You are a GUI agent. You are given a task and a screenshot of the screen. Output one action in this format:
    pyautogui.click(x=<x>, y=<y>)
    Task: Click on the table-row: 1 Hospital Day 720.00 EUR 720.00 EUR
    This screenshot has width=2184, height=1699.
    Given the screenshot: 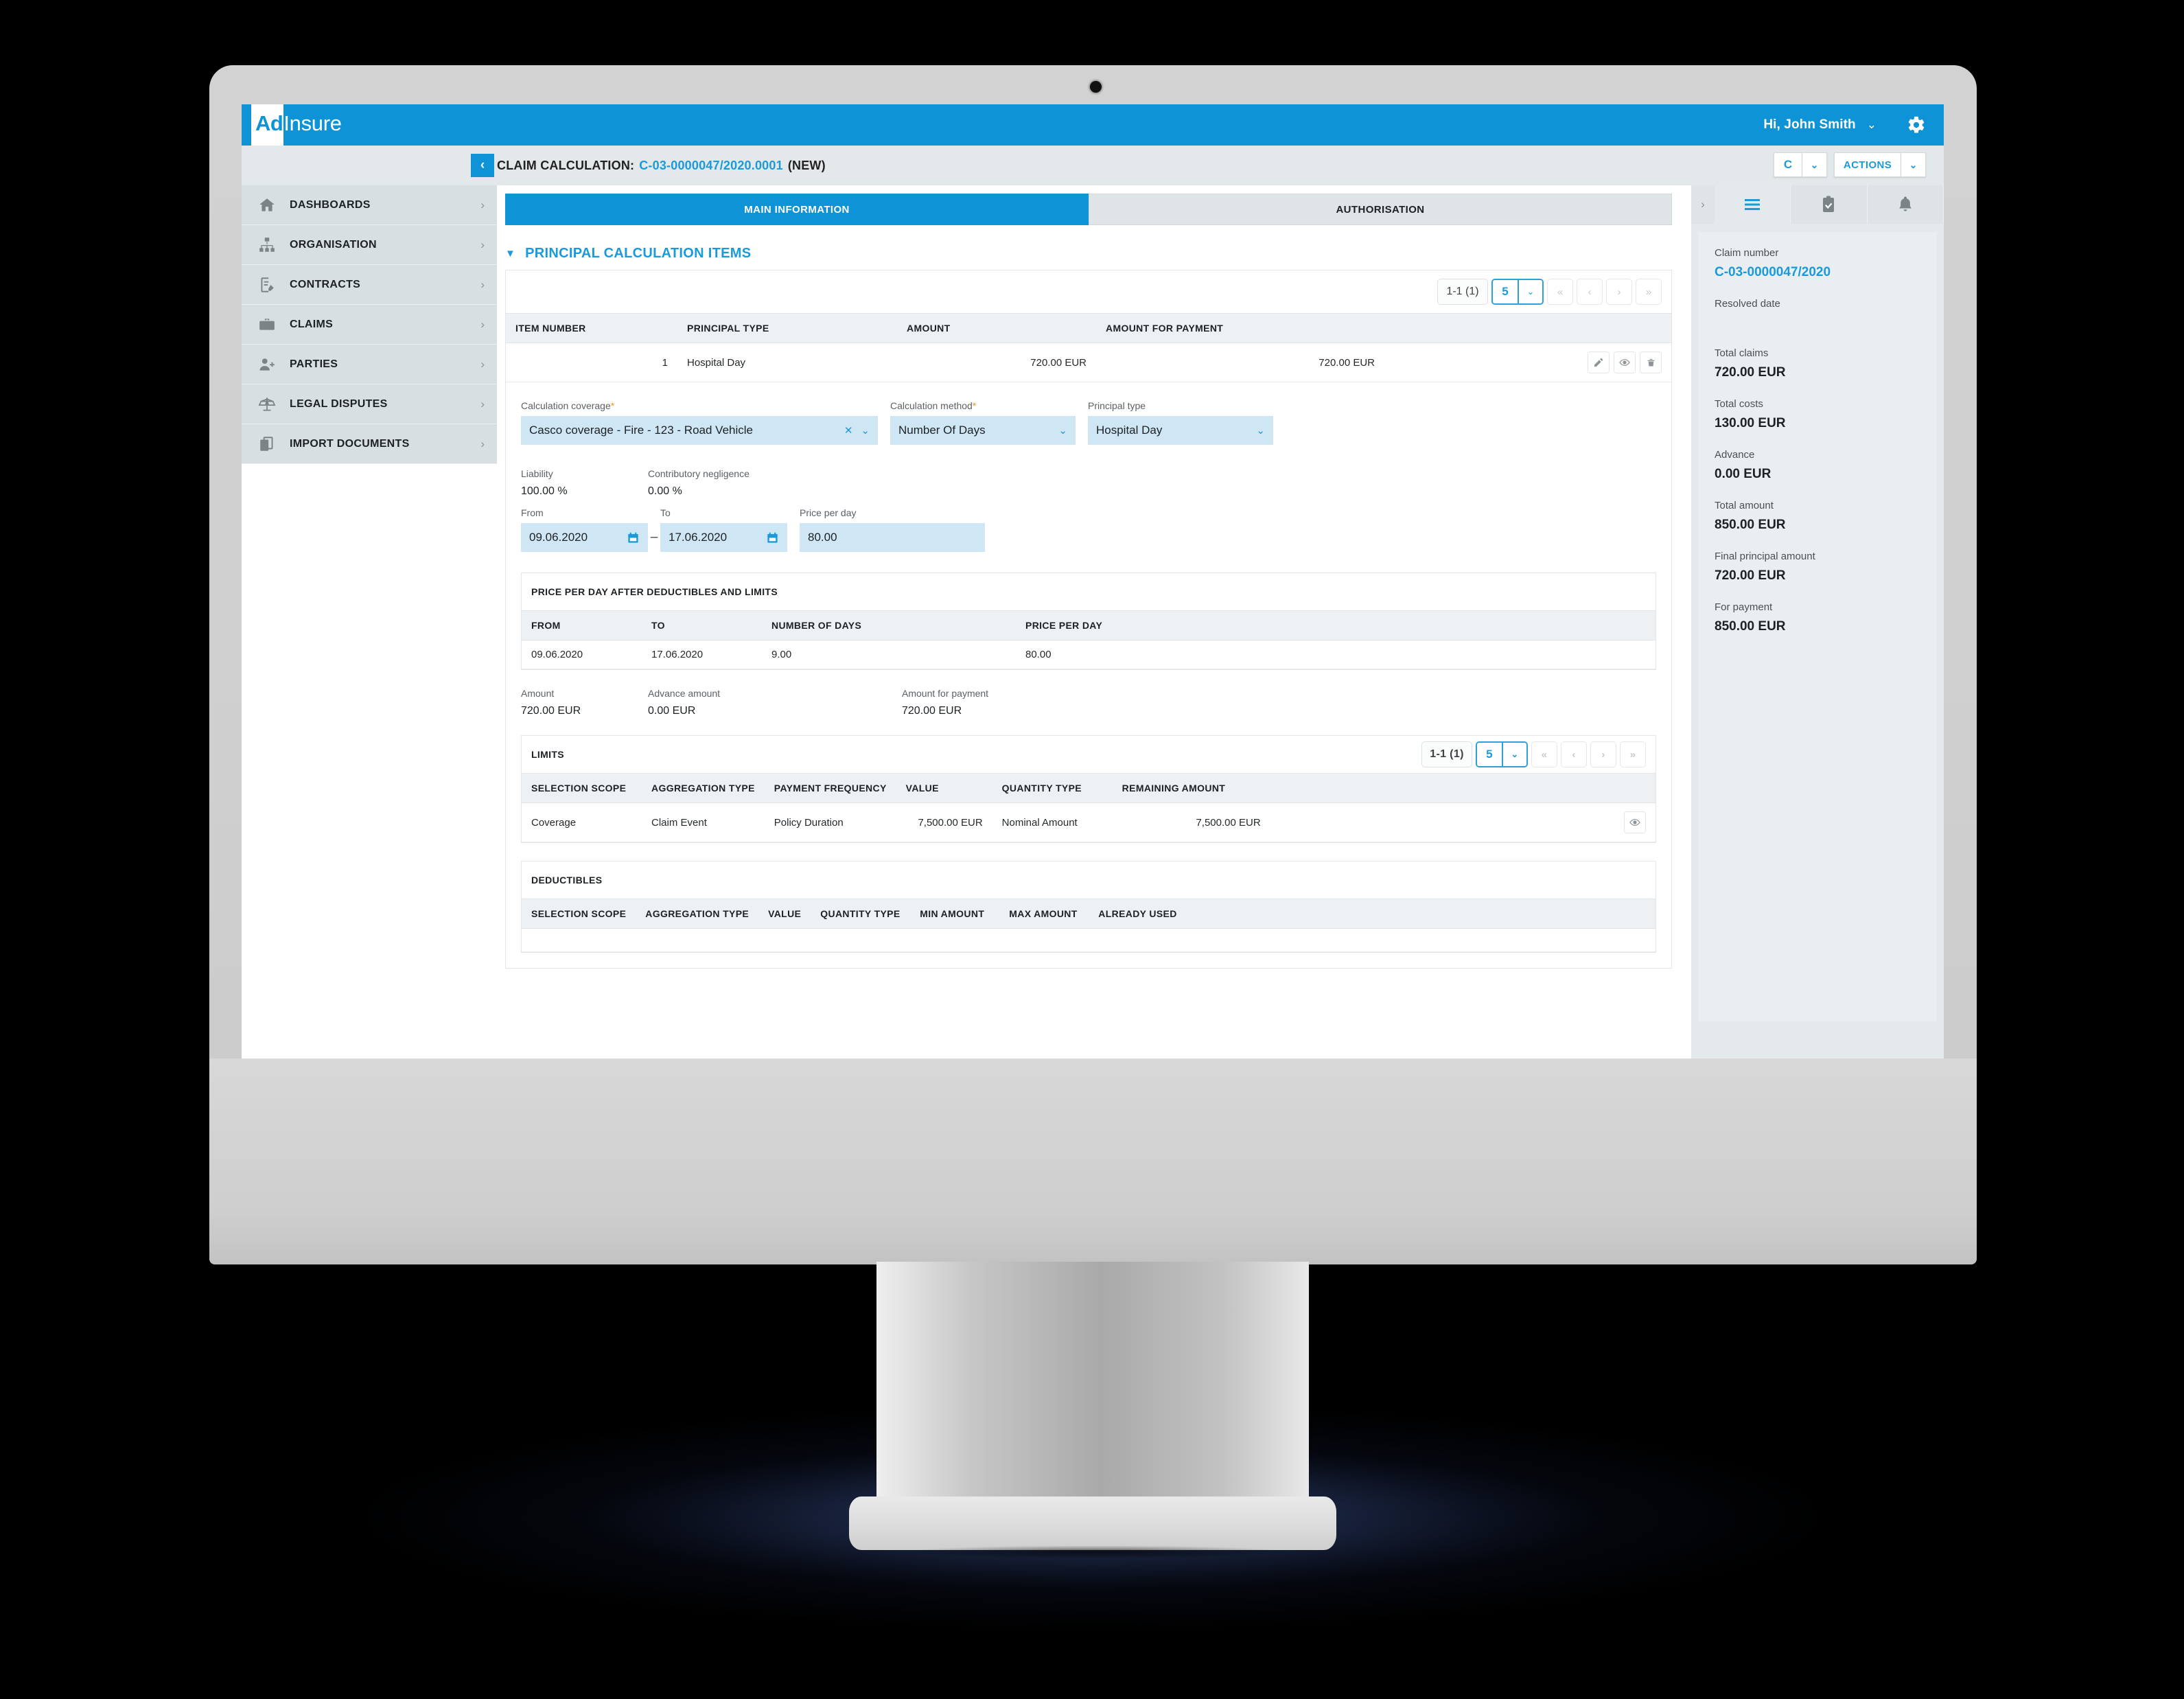 What is the action you would take?
    pyautogui.click(x=1088, y=362)
    